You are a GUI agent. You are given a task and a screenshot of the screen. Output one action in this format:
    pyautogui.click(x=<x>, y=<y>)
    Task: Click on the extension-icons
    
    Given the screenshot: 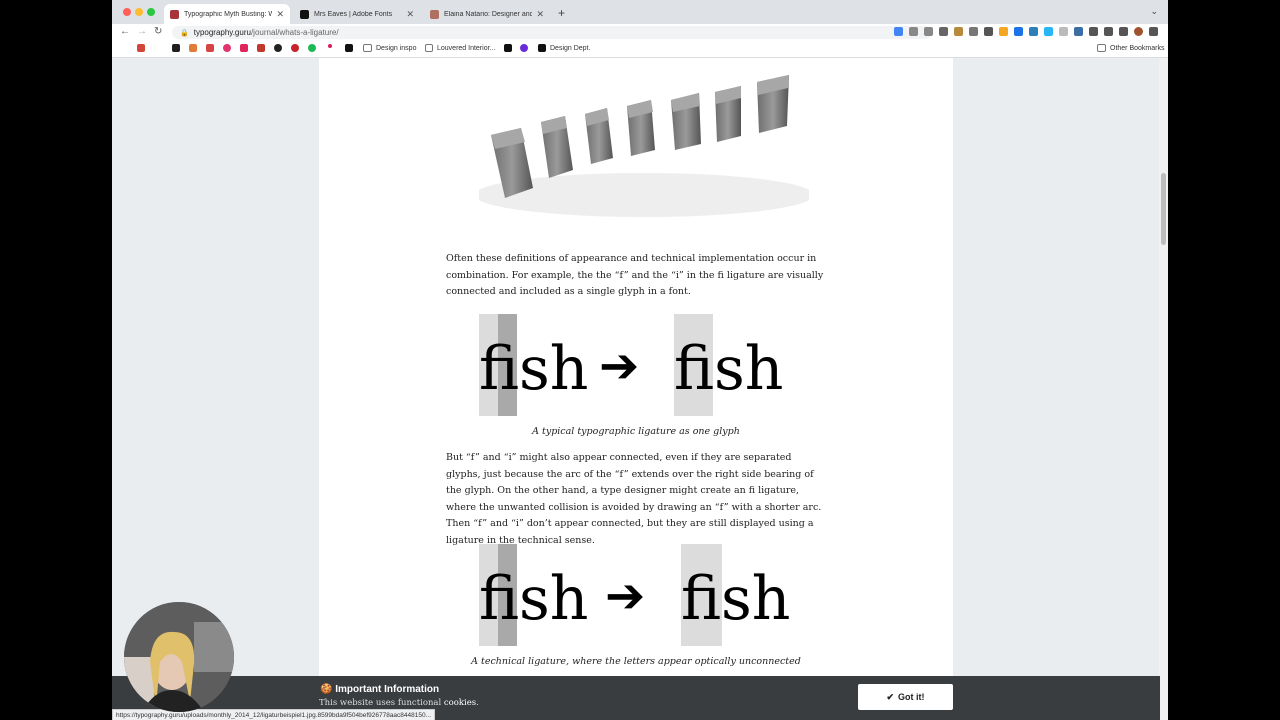 What is the action you would take?
    pyautogui.click(x=1026, y=31)
    